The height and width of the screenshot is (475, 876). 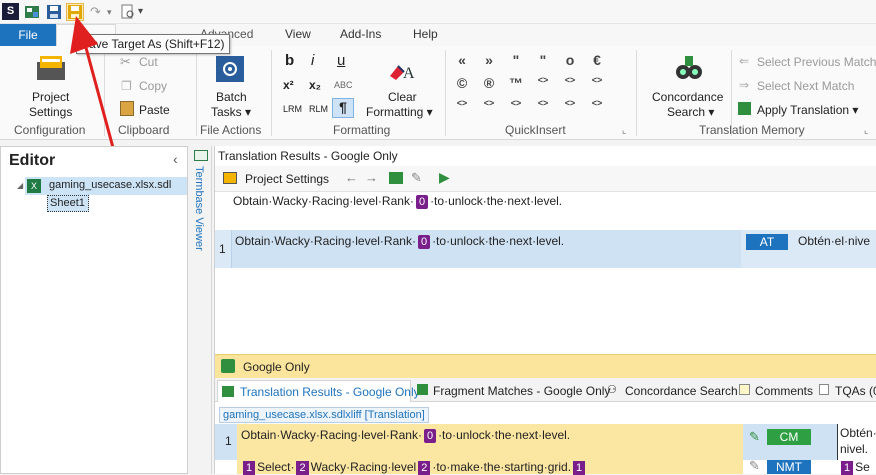 I want to click on quickinsert-symbol-button: «, so click(x=462, y=60).